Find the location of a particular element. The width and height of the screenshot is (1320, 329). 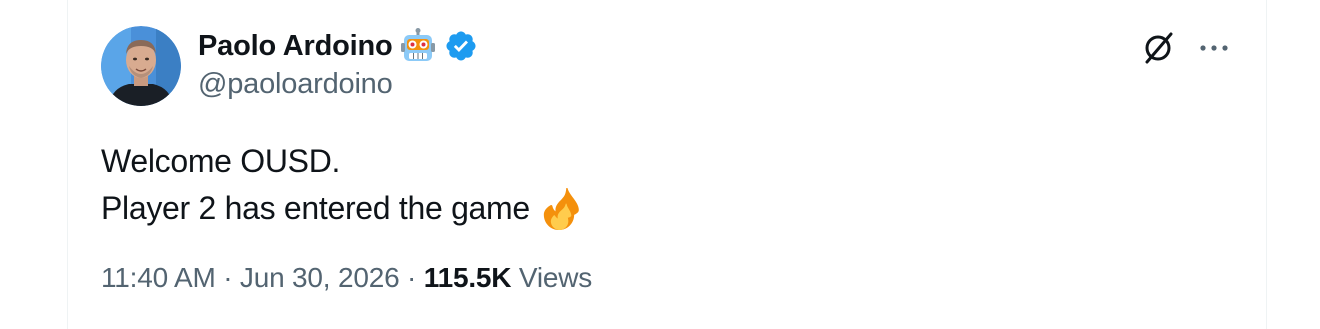

tweet-line-2-text: Player 2 has entered the game is located at coordinates (315, 208).